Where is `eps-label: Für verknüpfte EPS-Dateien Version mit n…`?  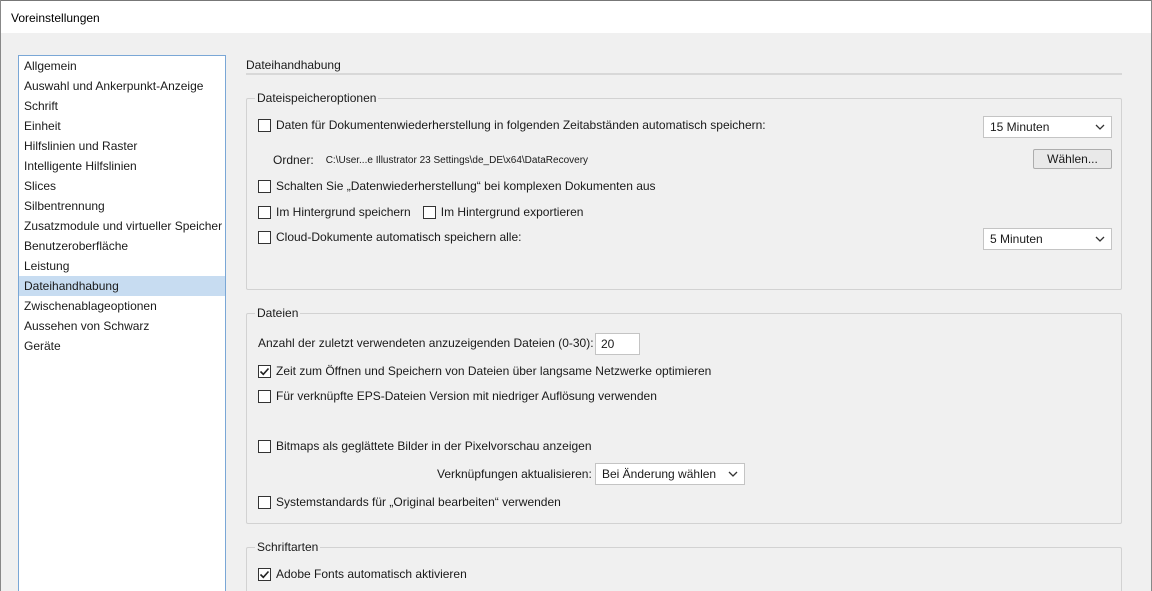 eps-label: Für verknüpfte EPS-Dateien Version mit n… is located at coordinates (466, 396).